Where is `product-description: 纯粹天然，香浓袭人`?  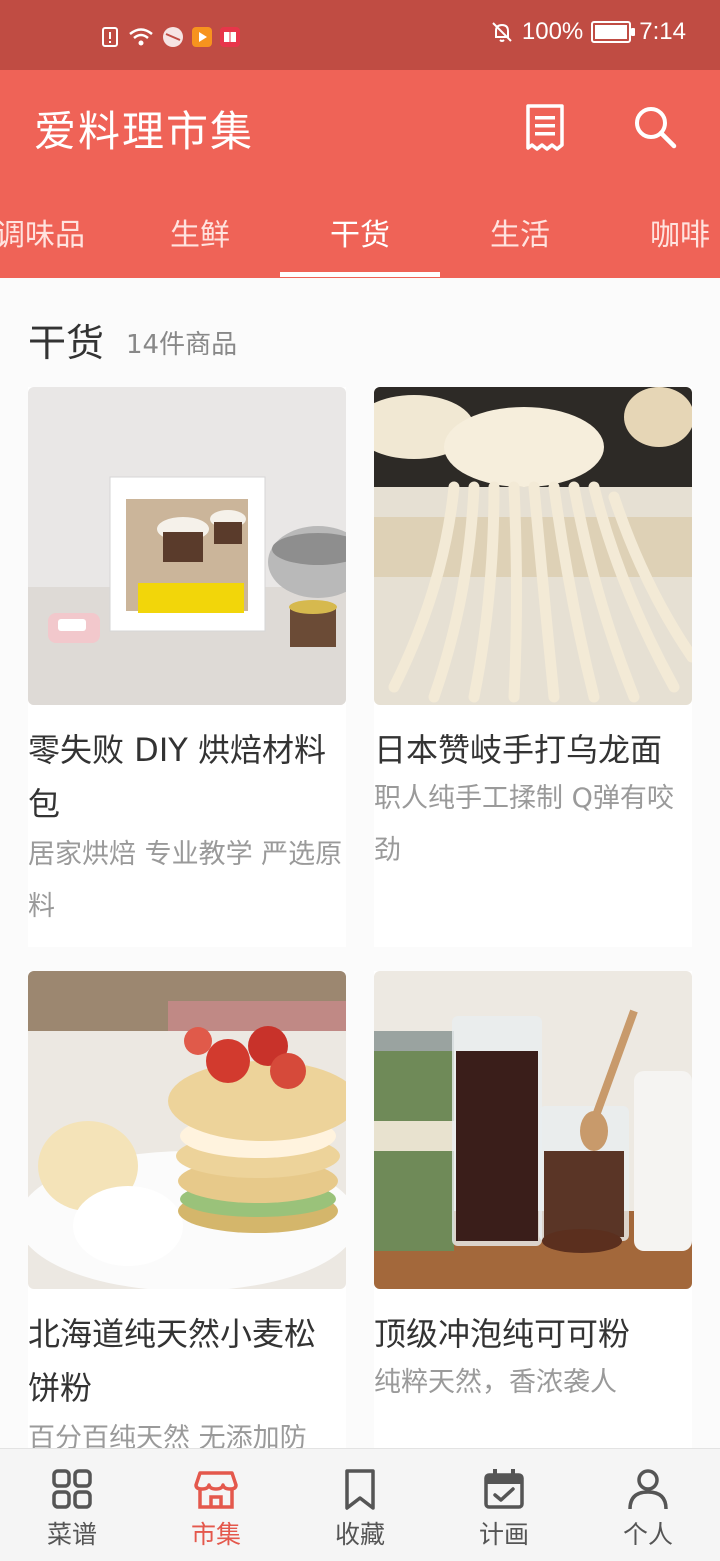 product-description: 纯粹天然，香浓袭人 is located at coordinates (495, 1382).